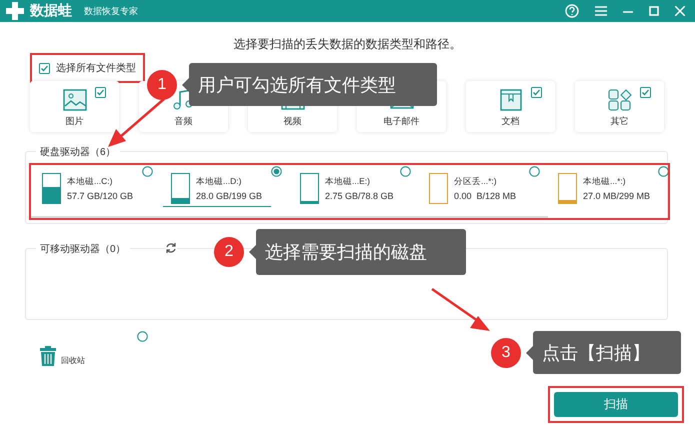 This screenshot has width=695, height=426. I want to click on instruction-text: 选择要扫描的丢失数据的数据类型和路径。, so click(347, 44).